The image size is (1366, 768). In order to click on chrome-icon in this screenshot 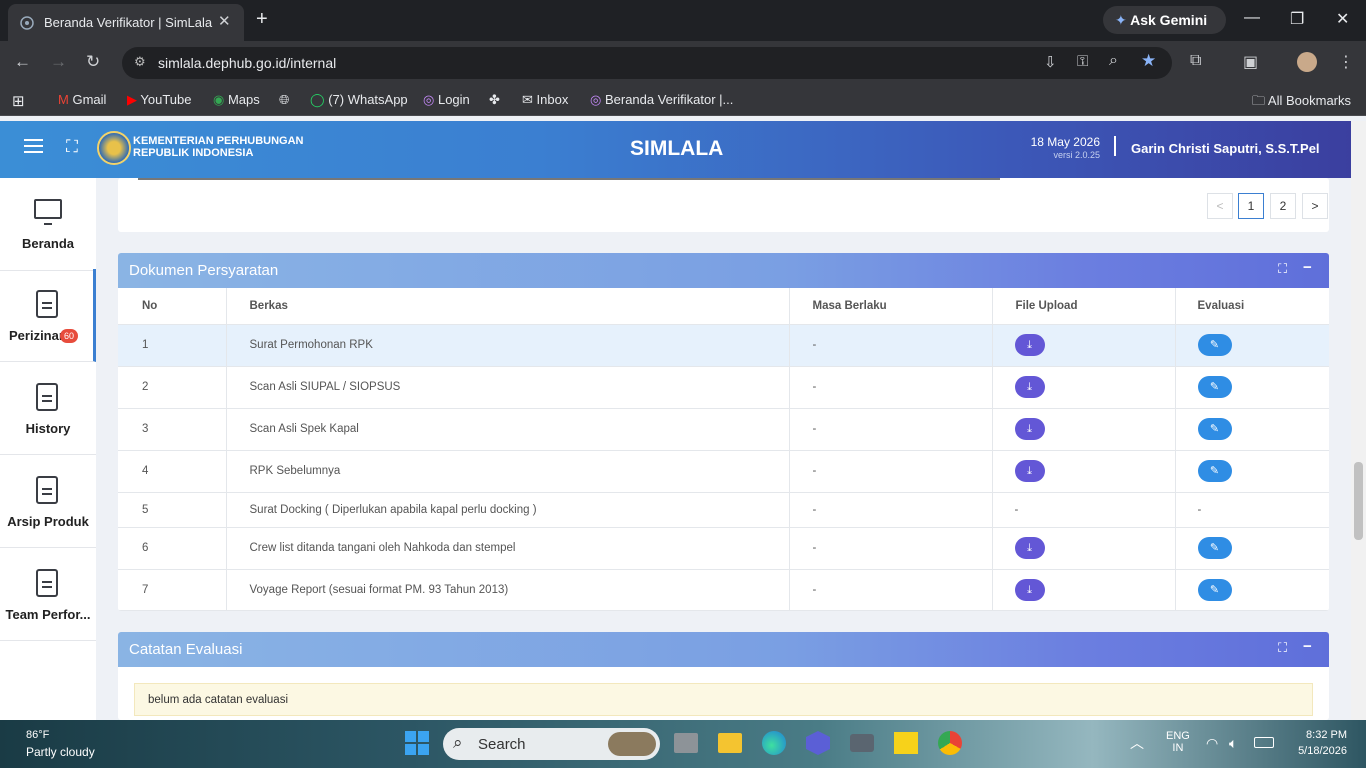, I will do `click(950, 743)`.